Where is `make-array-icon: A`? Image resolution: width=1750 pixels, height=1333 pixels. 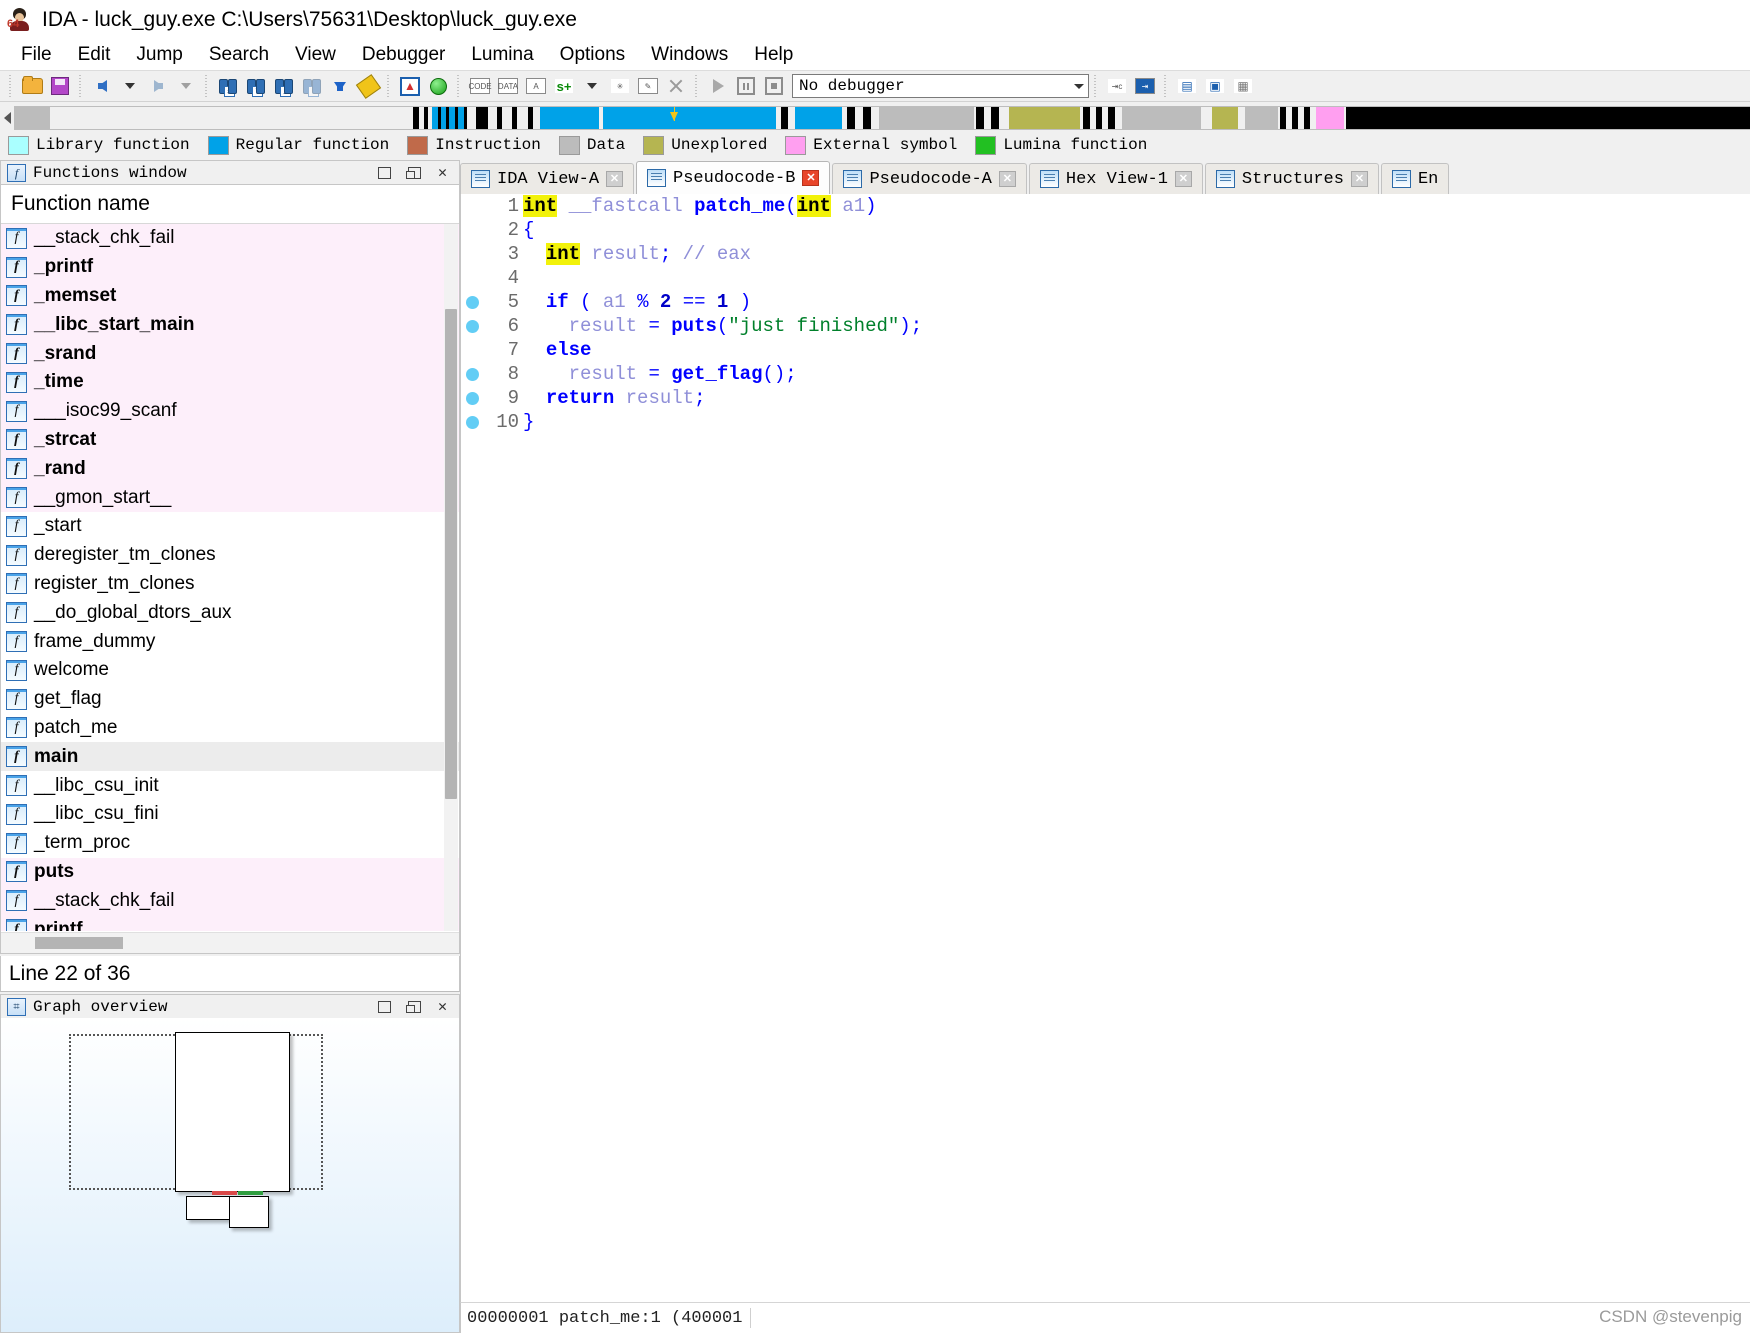
make-array-icon: A is located at coordinates (536, 86).